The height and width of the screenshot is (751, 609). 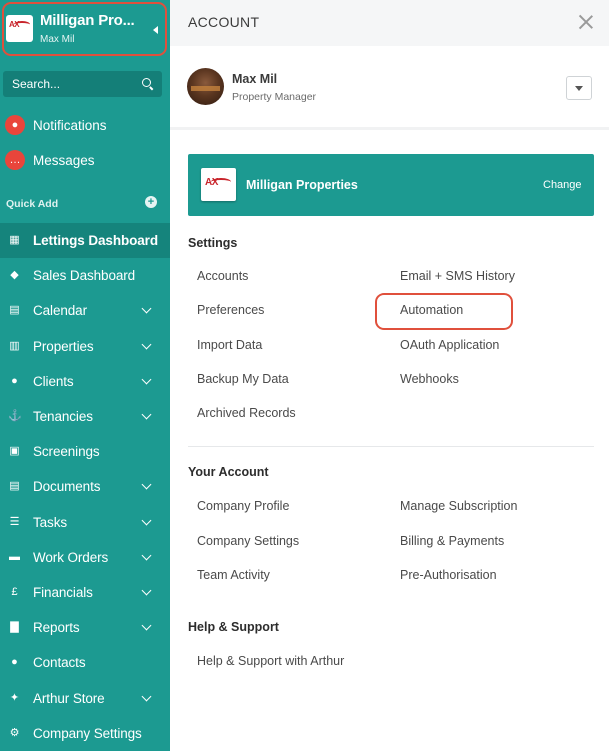 I want to click on sidebar-item-label: Arthur Store, so click(x=69, y=698).